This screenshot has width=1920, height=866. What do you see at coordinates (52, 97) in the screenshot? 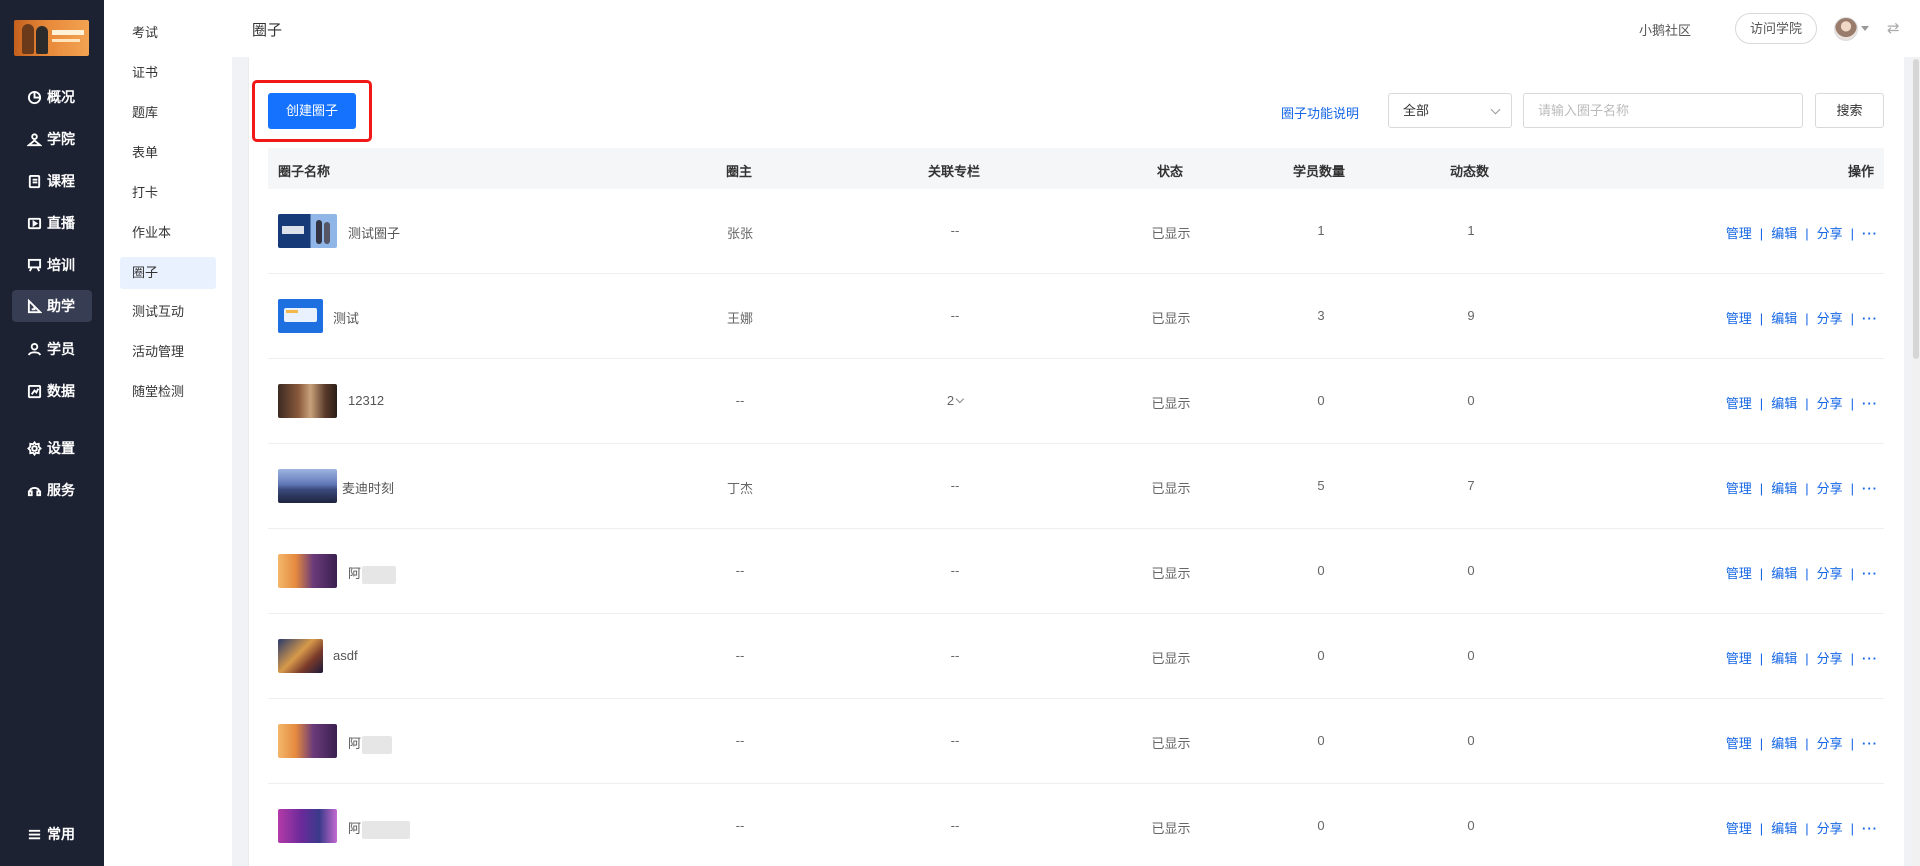
I see `rail-item-overview: 概况` at bounding box center [52, 97].